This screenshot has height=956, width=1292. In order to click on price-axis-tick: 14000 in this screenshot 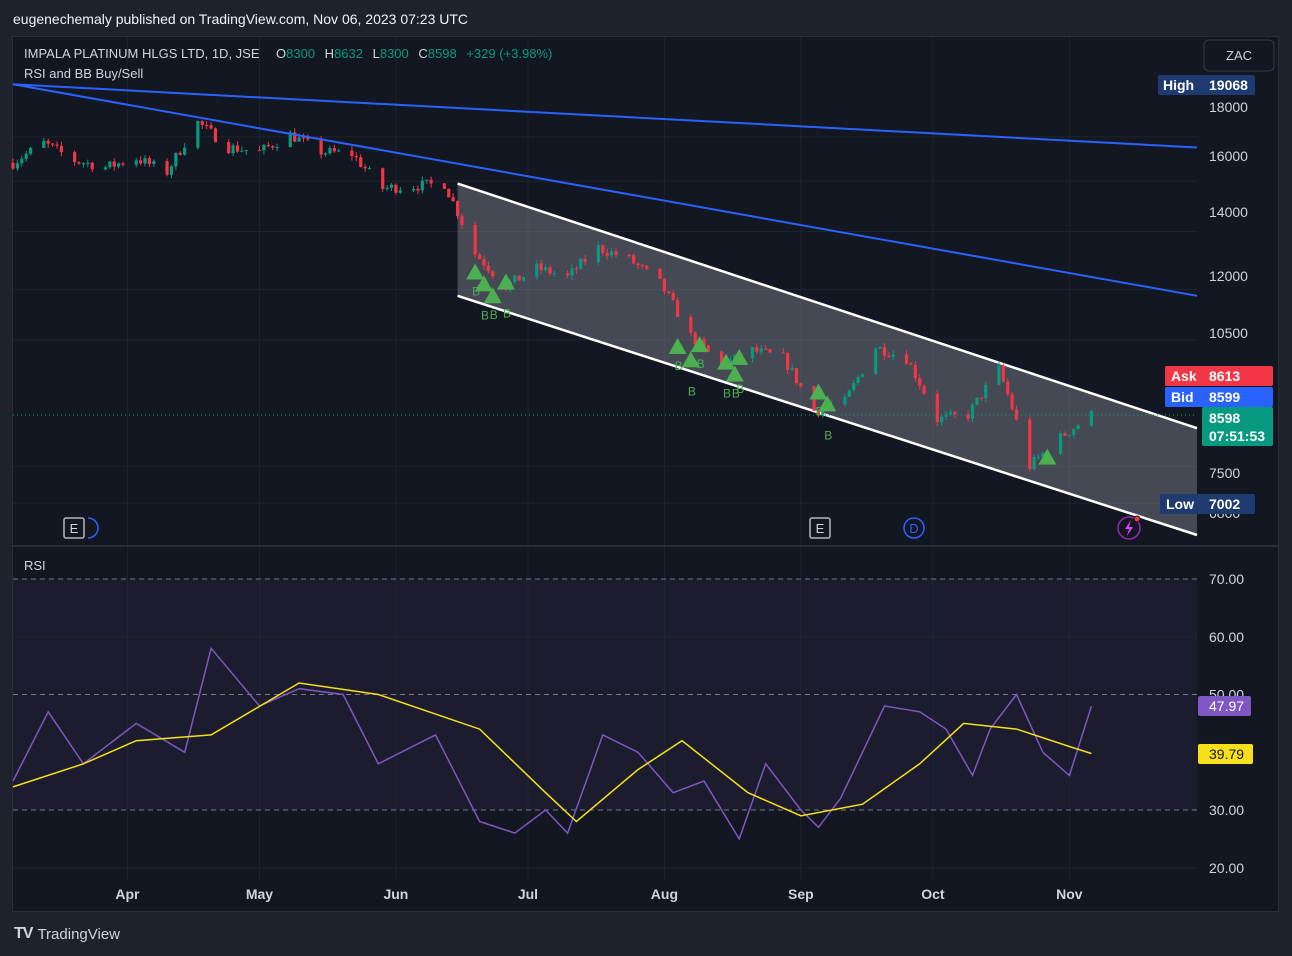, I will do `click(1228, 212)`.